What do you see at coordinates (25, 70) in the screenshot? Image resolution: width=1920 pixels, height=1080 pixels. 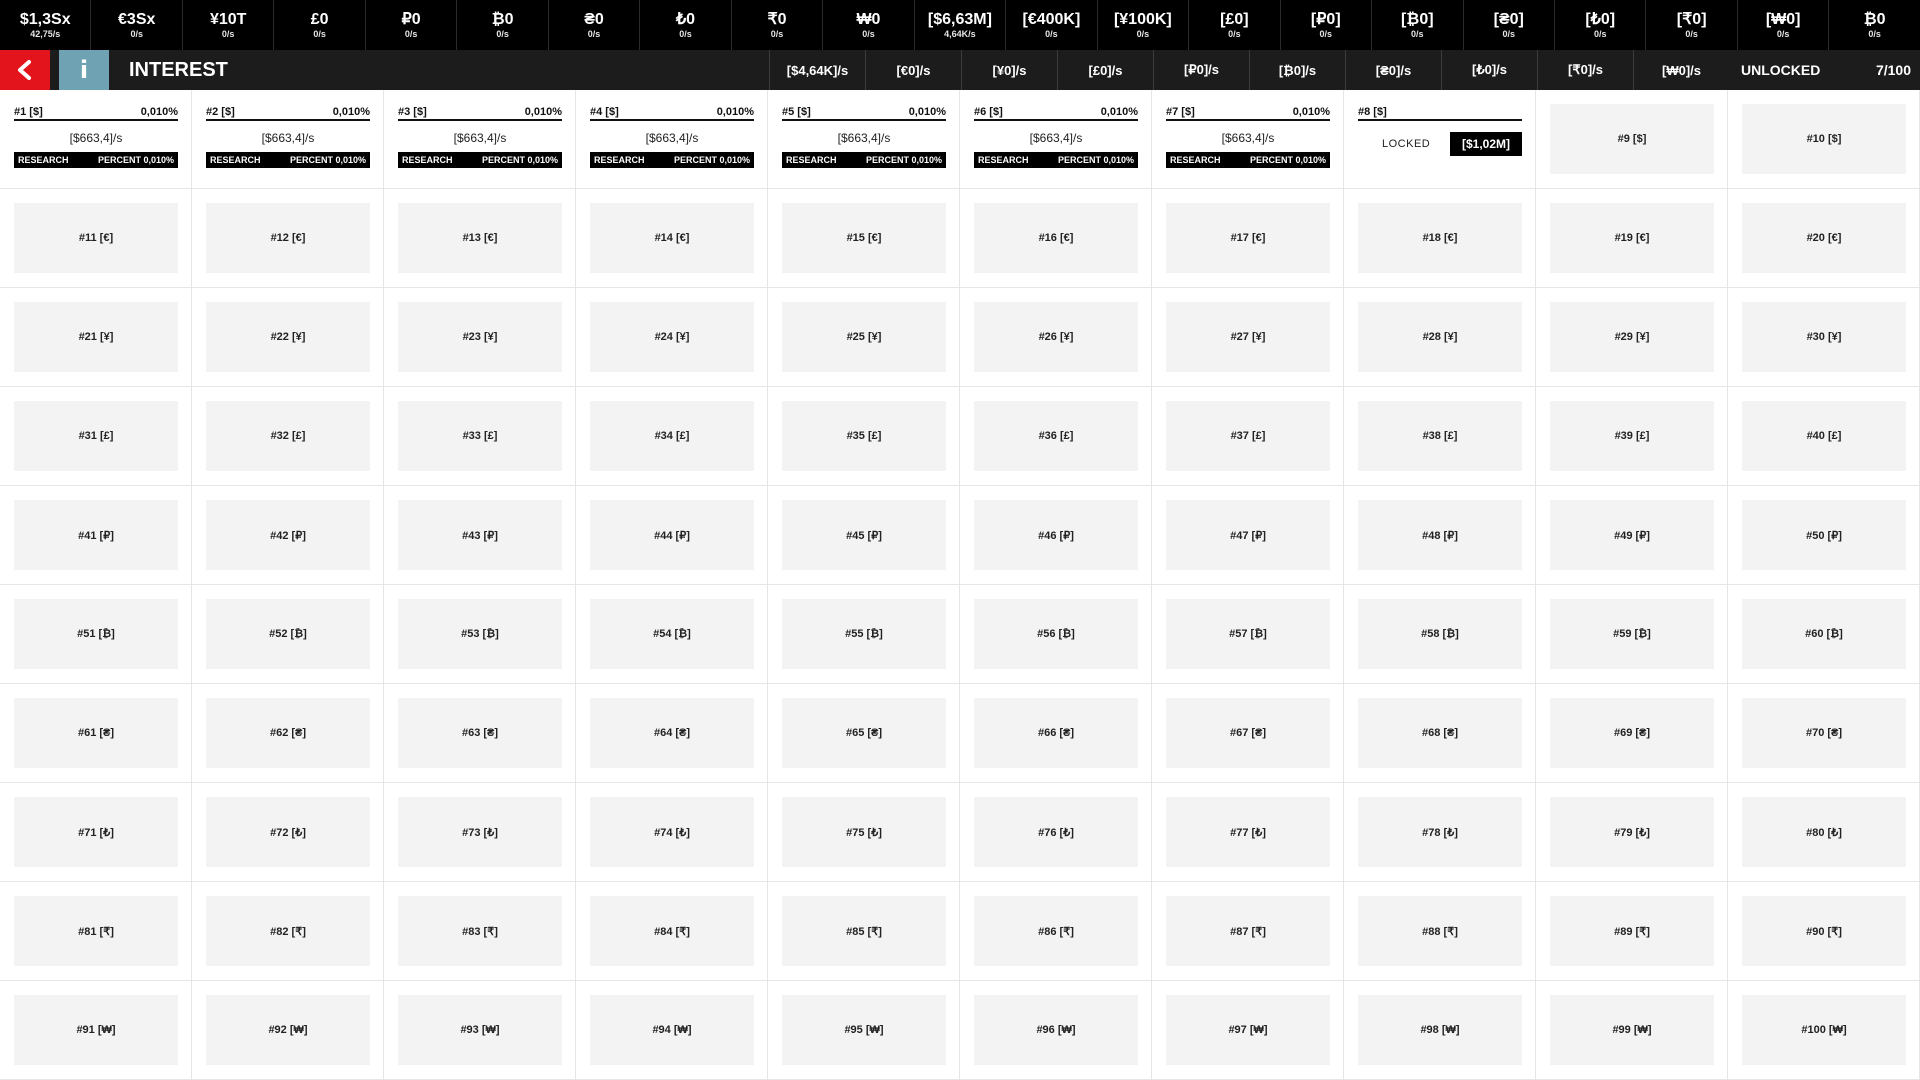 I see `back-button` at bounding box center [25, 70].